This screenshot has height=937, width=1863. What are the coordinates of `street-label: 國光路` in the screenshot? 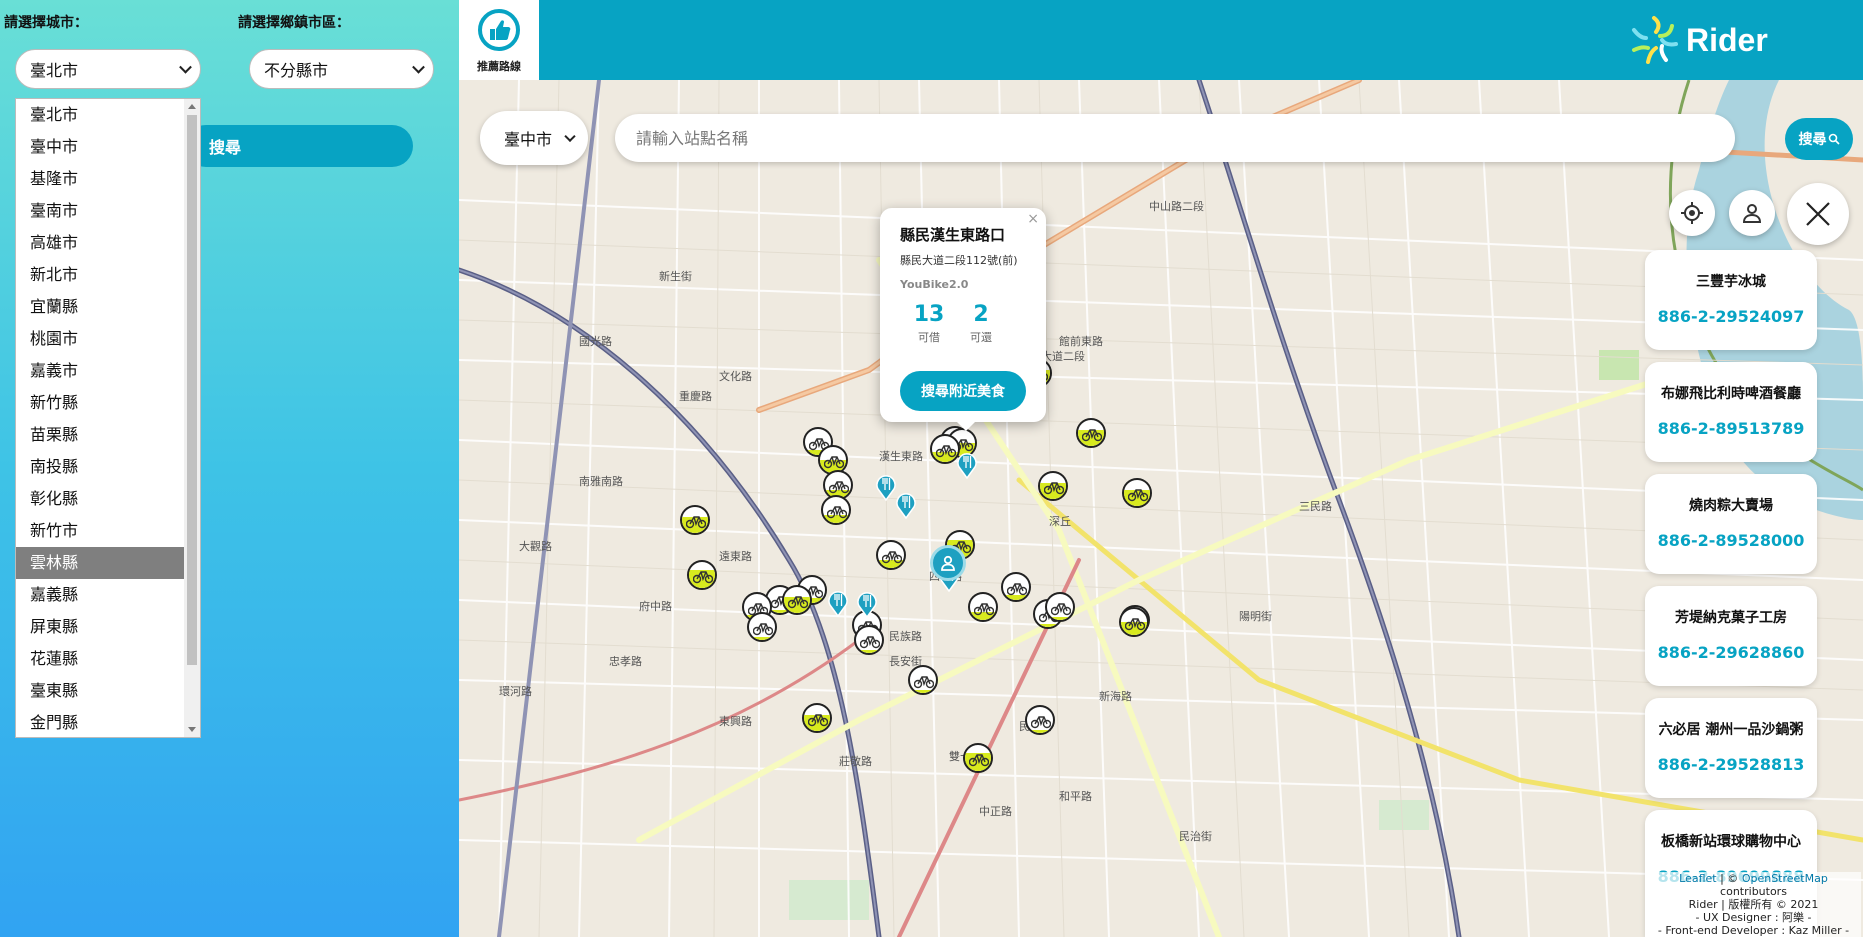 It's located at (595, 341).